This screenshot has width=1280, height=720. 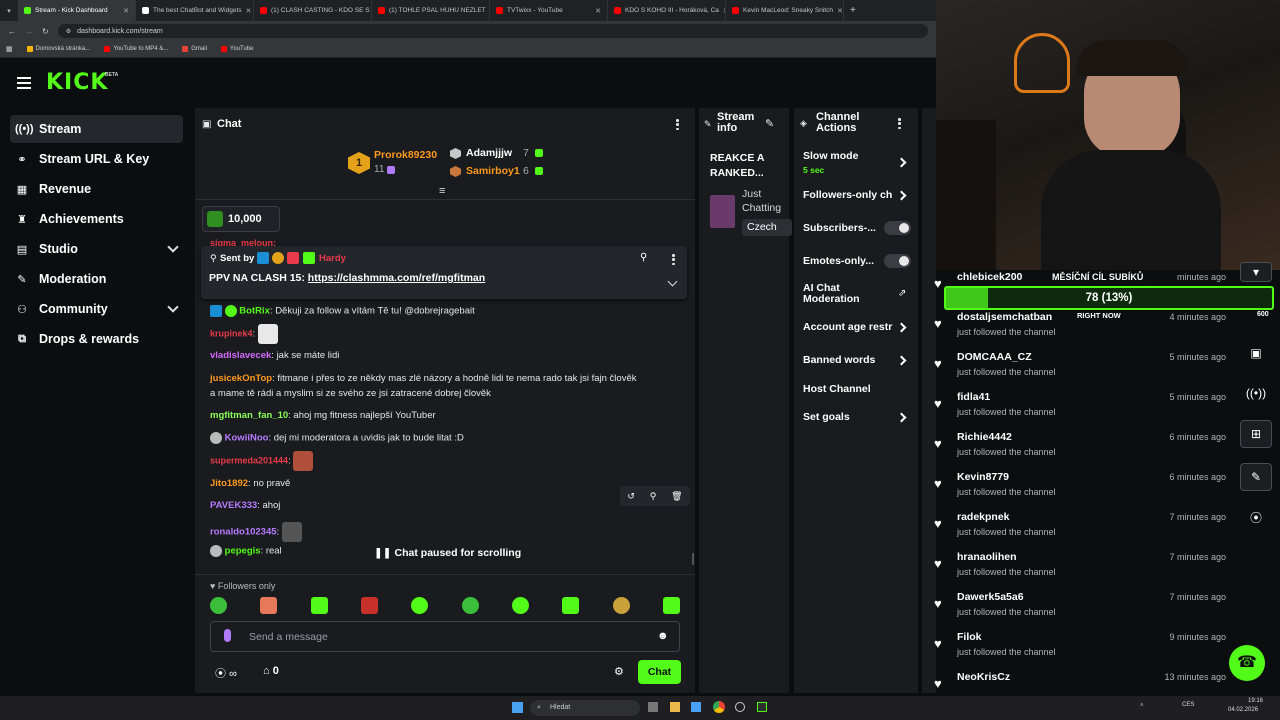 What do you see at coordinates (12, 31) in the screenshot?
I see `back-icon: ←` at bounding box center [12, 31].